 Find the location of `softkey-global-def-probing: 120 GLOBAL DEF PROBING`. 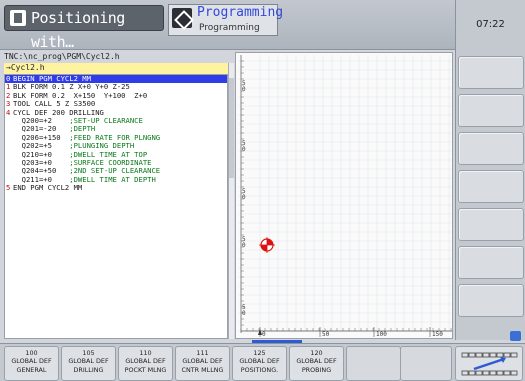

softkey-global-def-probing: 120 GLOBAL DEF PROBING is located at coordinates (316, 363).